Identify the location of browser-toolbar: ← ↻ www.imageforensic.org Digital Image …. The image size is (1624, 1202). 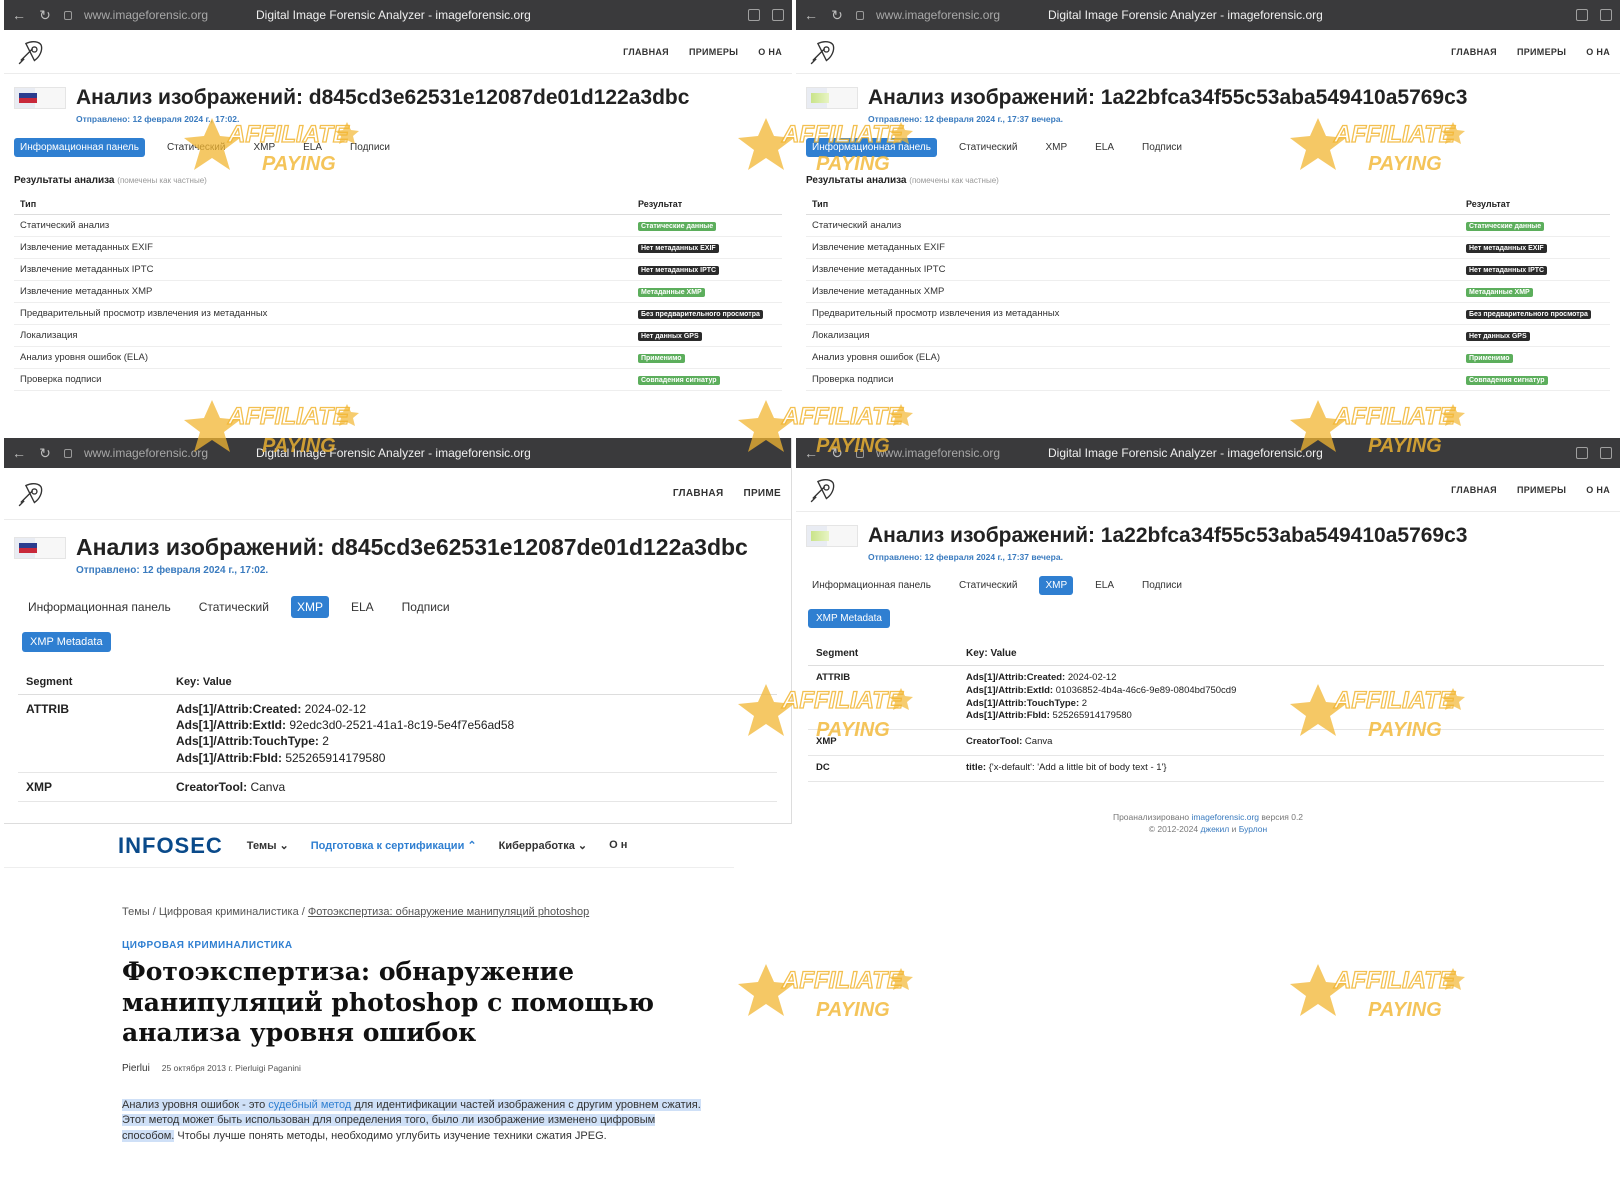
(398, 15).